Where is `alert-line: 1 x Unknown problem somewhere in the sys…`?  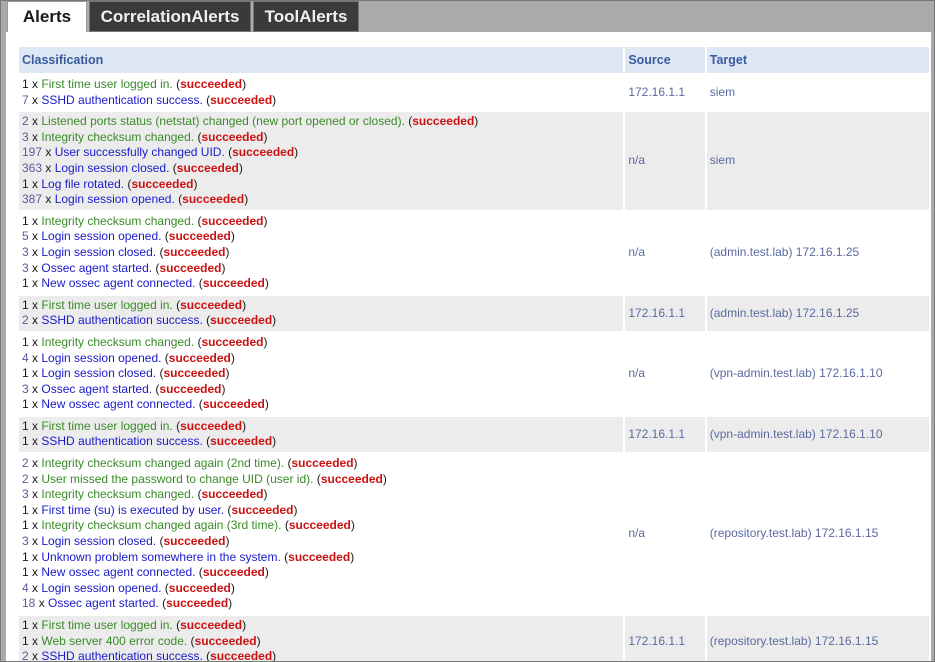 alert-line: 1 x Unknown problem somewhere in the sys… is located at coordinates (321, 558).